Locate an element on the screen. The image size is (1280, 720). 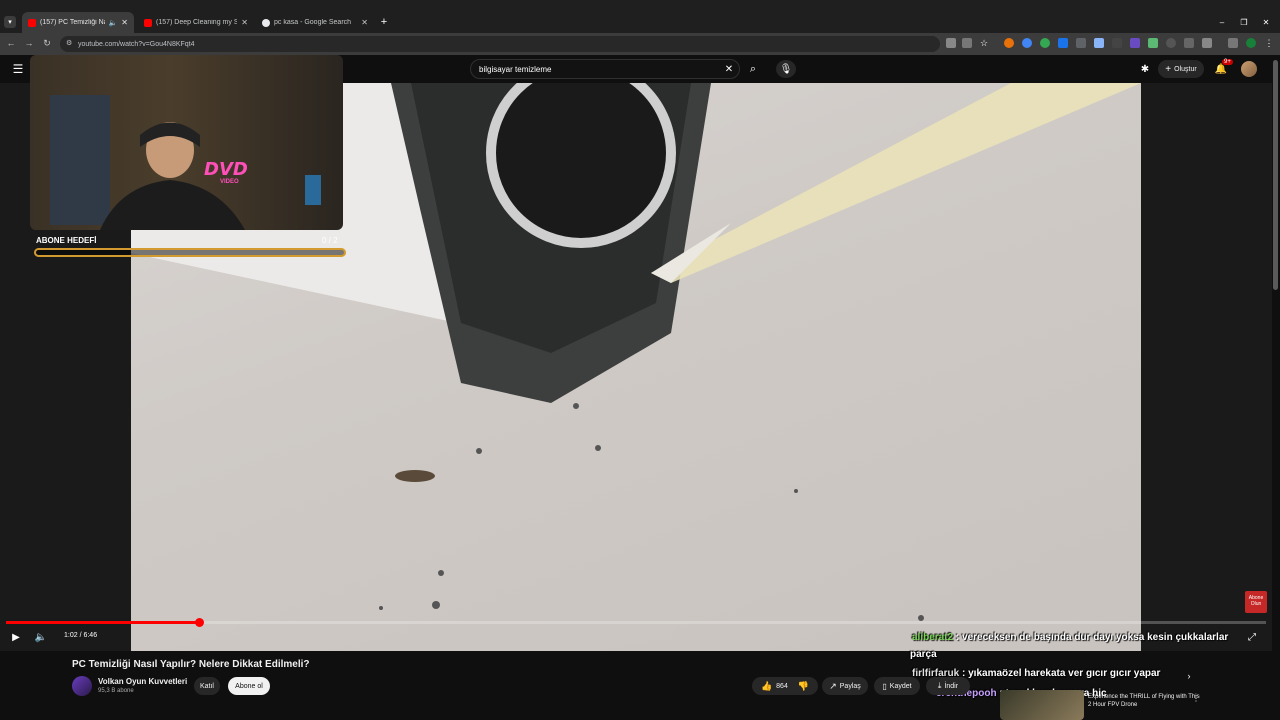
case-fan is located at coordinates (581, 165).